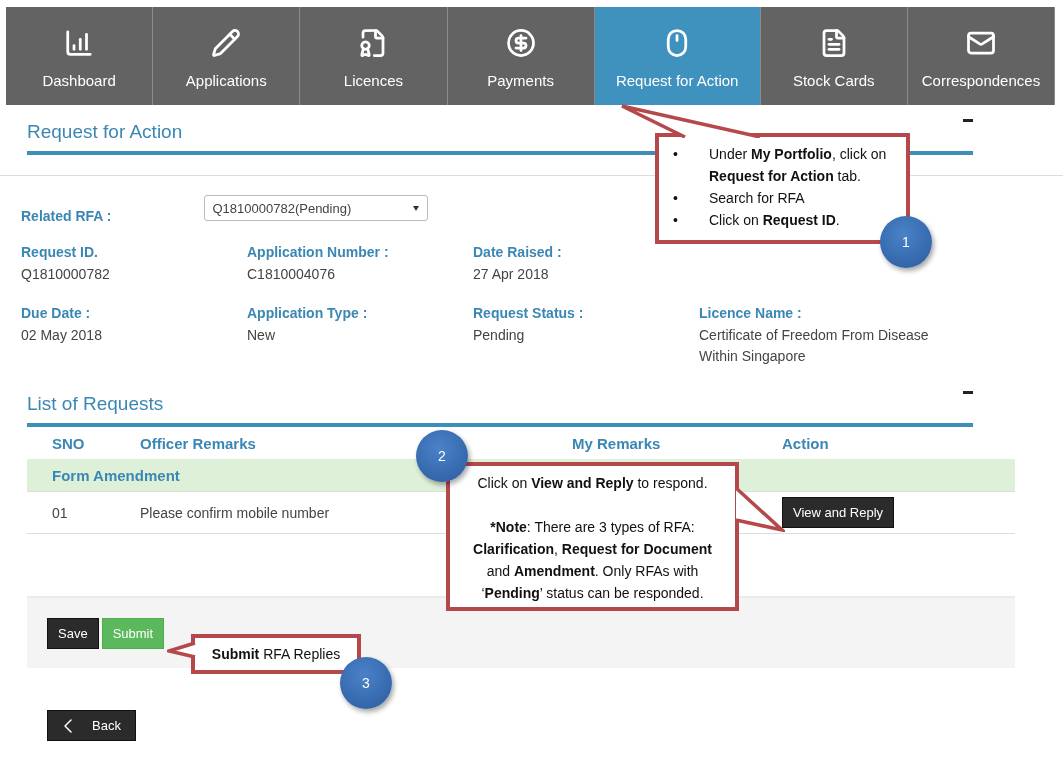 This screenshot has width=1063, height=768. I want to click on field-label: Date Raised :, so click(518, 252).